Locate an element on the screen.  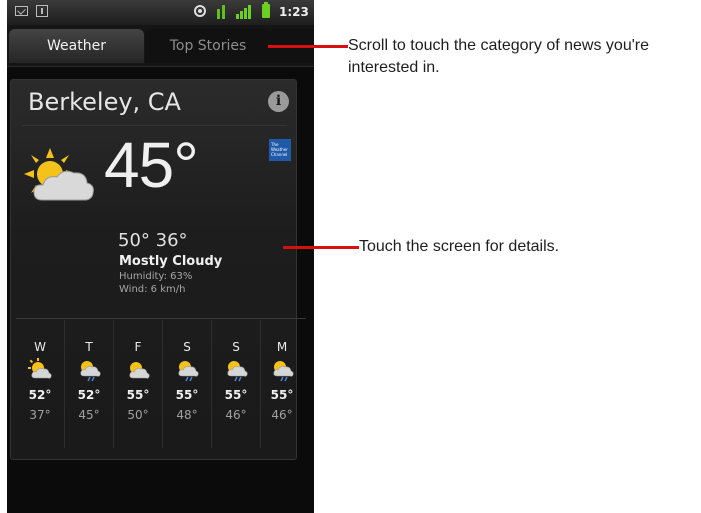
forecast-day: M 55° 46° is located at coordinates (282, 384).